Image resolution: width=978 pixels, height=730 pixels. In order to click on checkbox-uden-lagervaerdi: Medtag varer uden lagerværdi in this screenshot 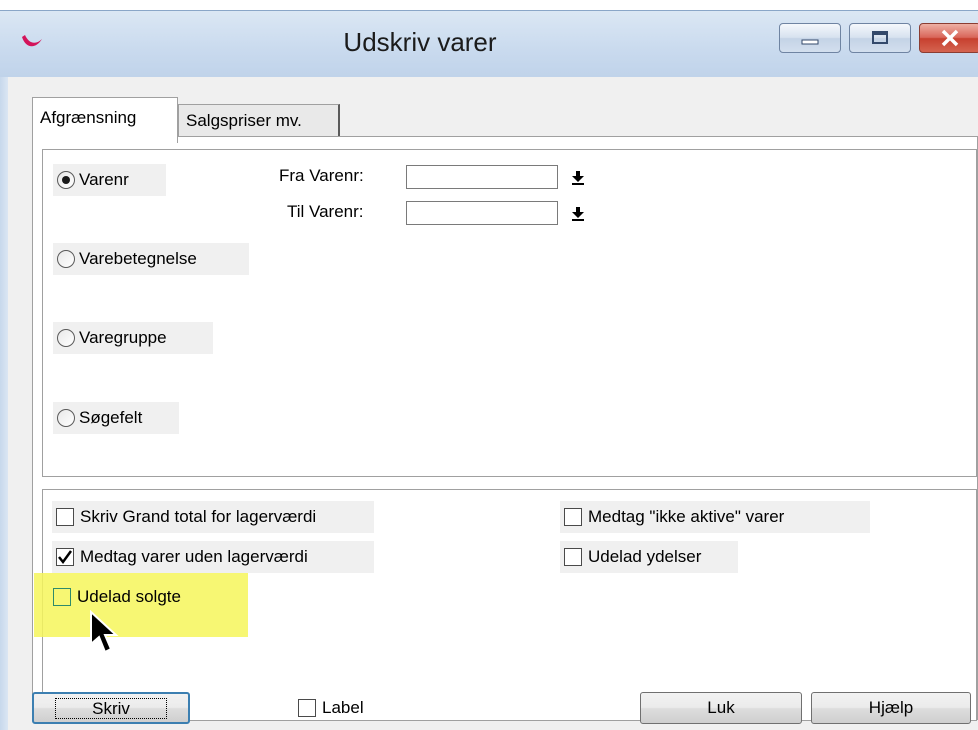, I will do `click(213, 557)`.